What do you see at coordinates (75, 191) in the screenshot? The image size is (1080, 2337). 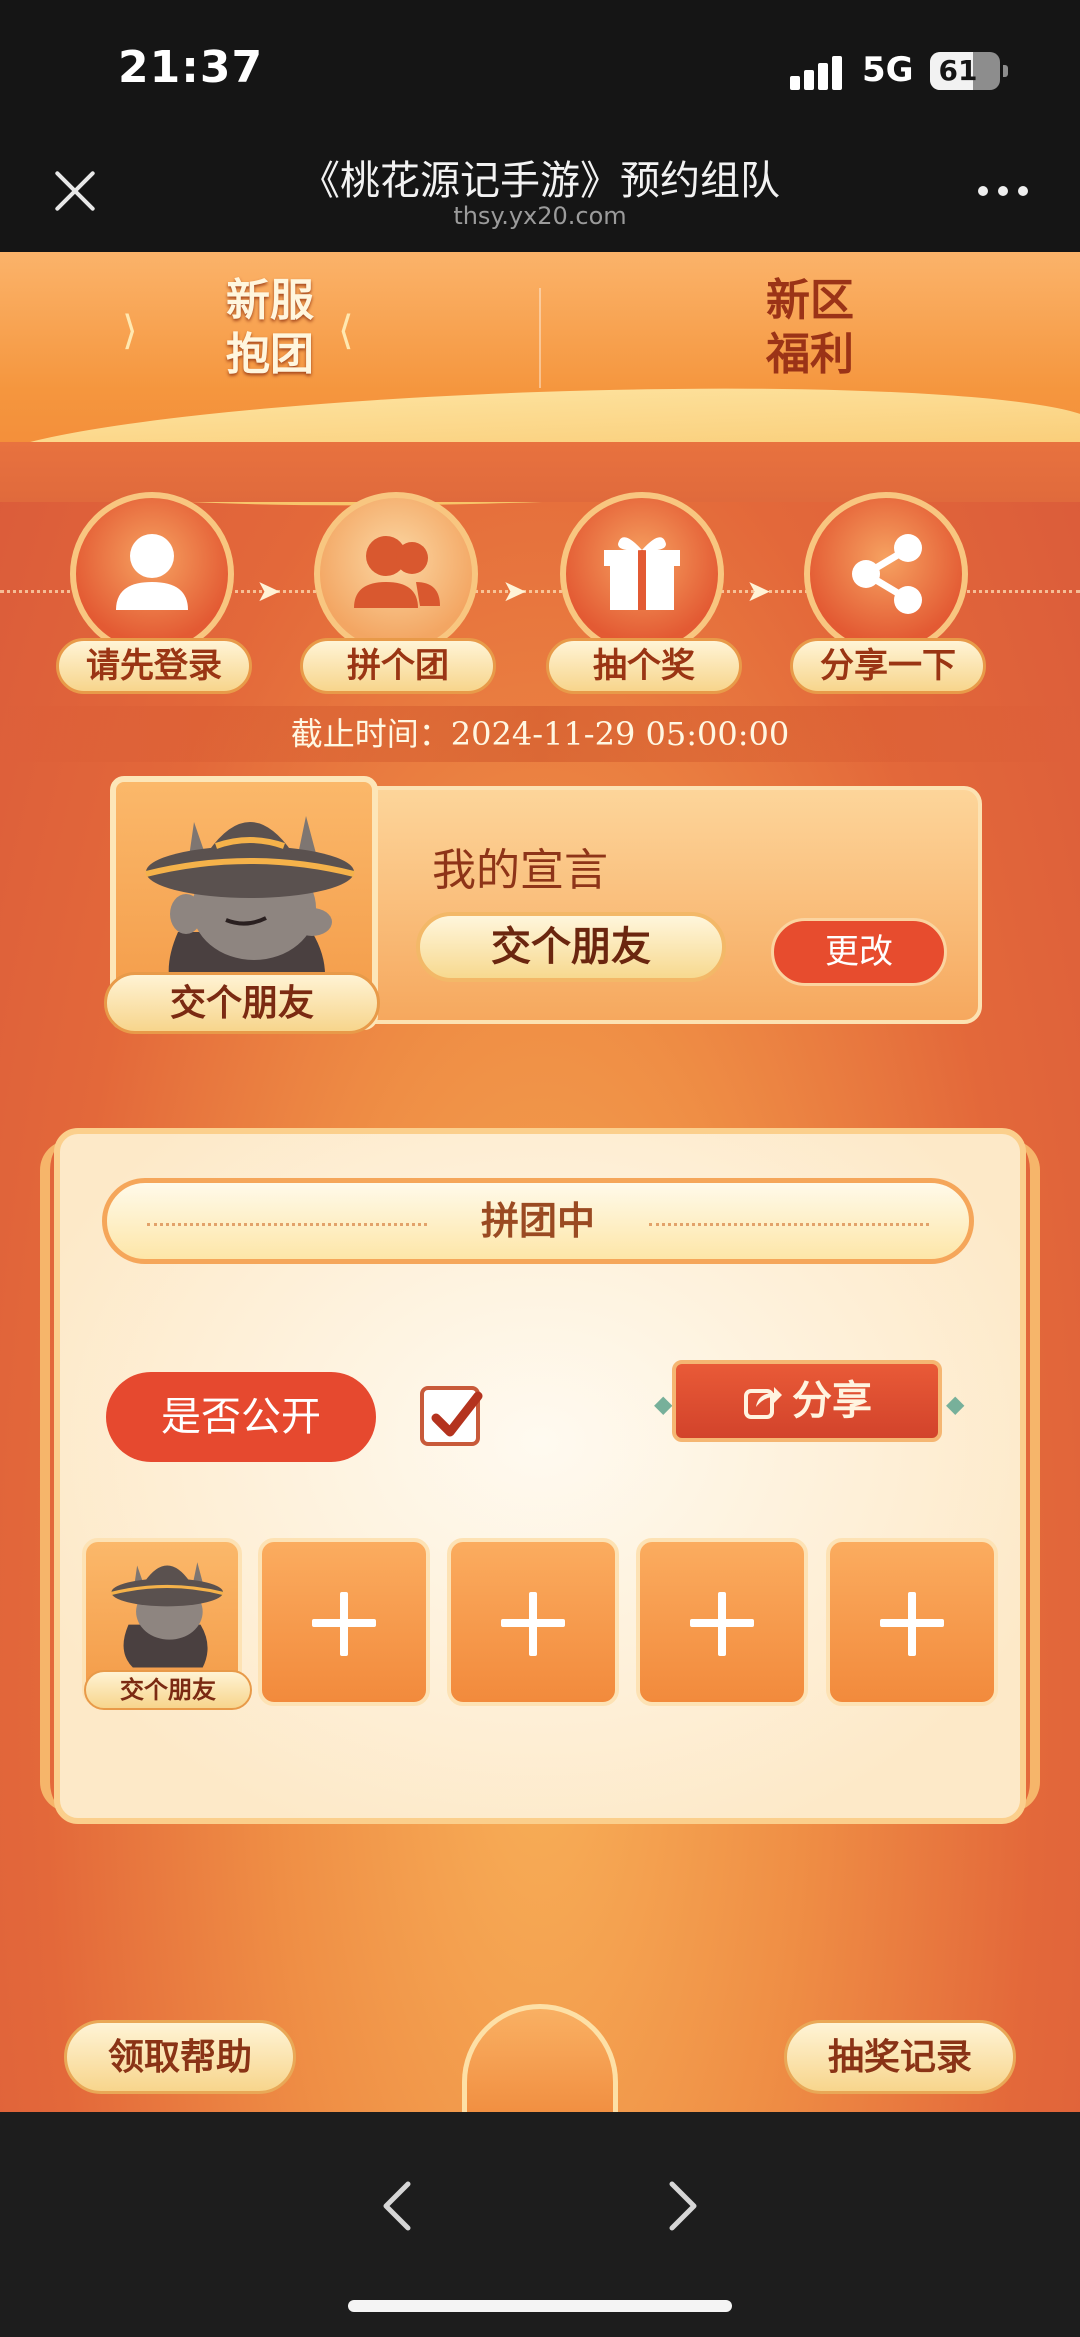 I see `close-icon` at bounding box center [75, 191].